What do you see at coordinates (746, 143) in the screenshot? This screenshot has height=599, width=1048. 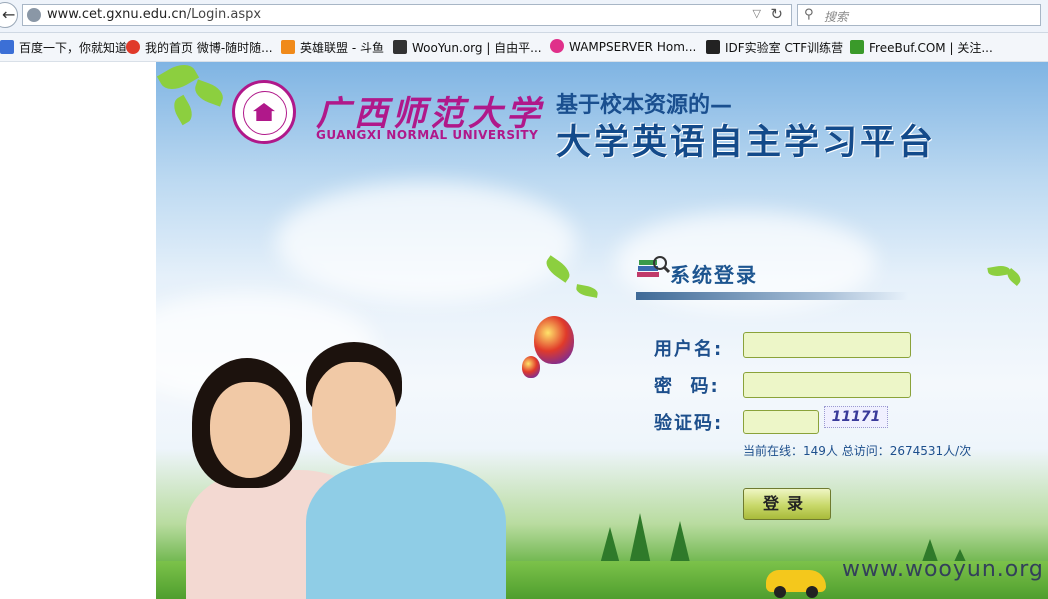 I see `page-title: 大学英语自主学习平台` at bounding box center [746, 143].